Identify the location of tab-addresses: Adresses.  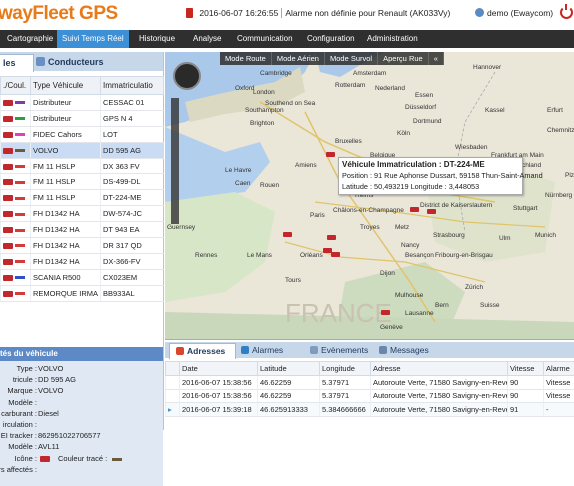
(202, 351).